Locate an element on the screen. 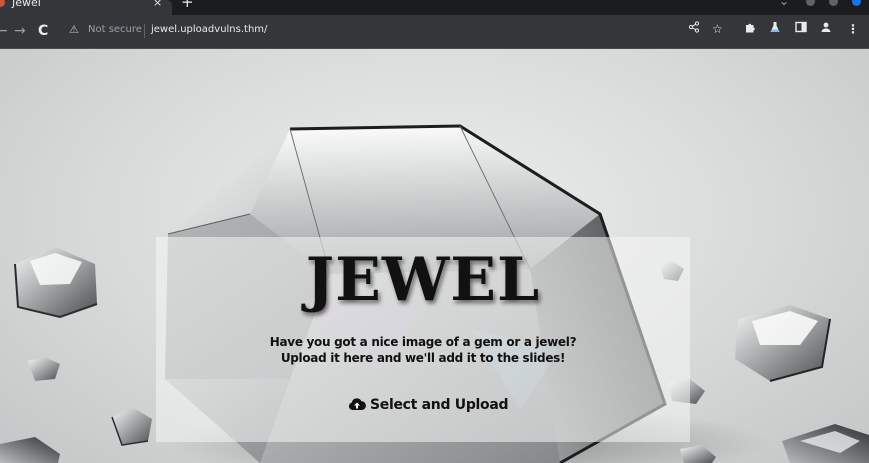 This screenshot has height=463, width=869. new-tab-button: + is located at coordinates (187, 5).